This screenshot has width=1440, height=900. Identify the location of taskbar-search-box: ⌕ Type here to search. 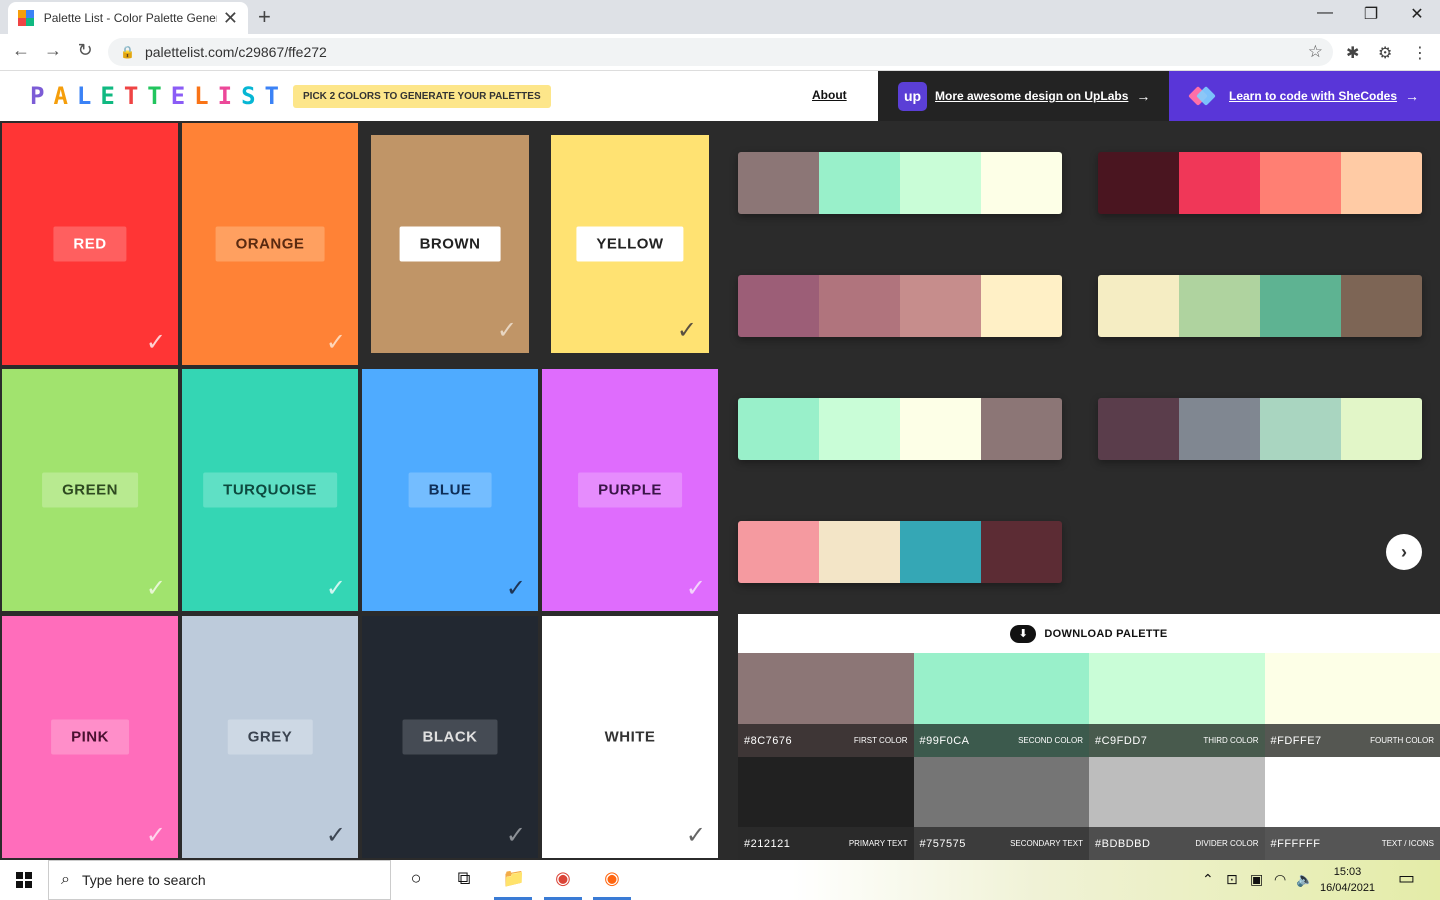
(219, 880).